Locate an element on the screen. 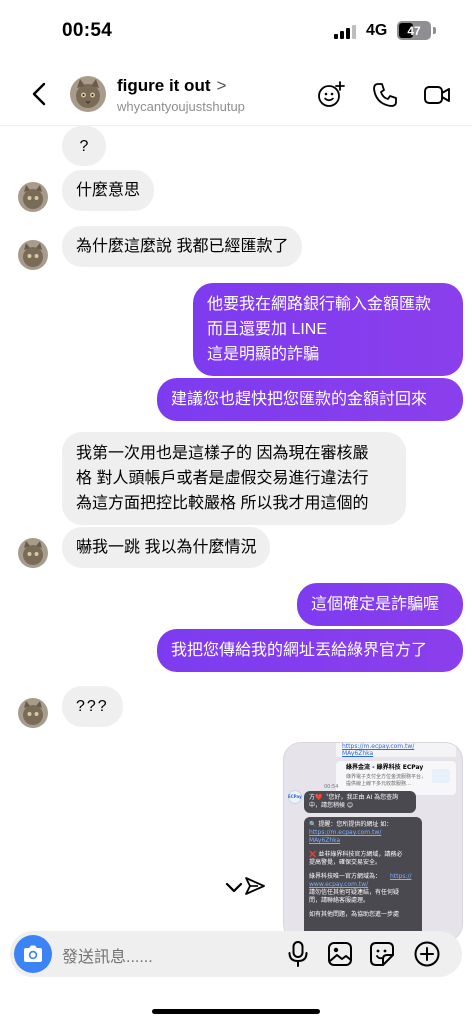 Image resolution: width=472 pixels, height=1024 pixels. contact-name-row: figure it out > is located at coordinates (171, 86).